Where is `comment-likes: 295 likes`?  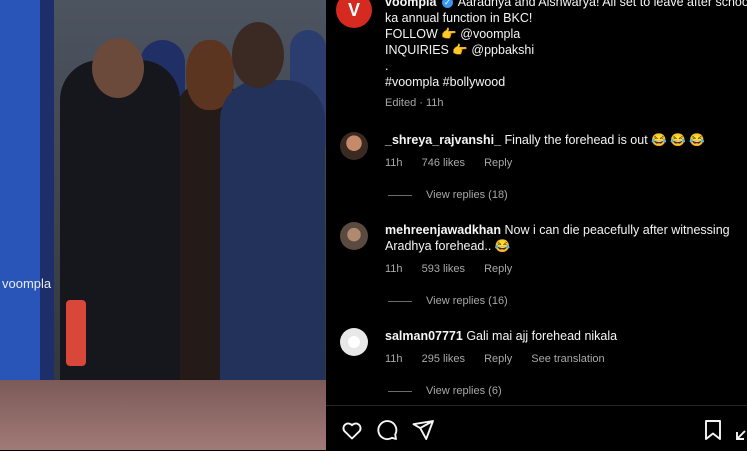
comment-likes: 295 likes is located at coordinates (443, 359).